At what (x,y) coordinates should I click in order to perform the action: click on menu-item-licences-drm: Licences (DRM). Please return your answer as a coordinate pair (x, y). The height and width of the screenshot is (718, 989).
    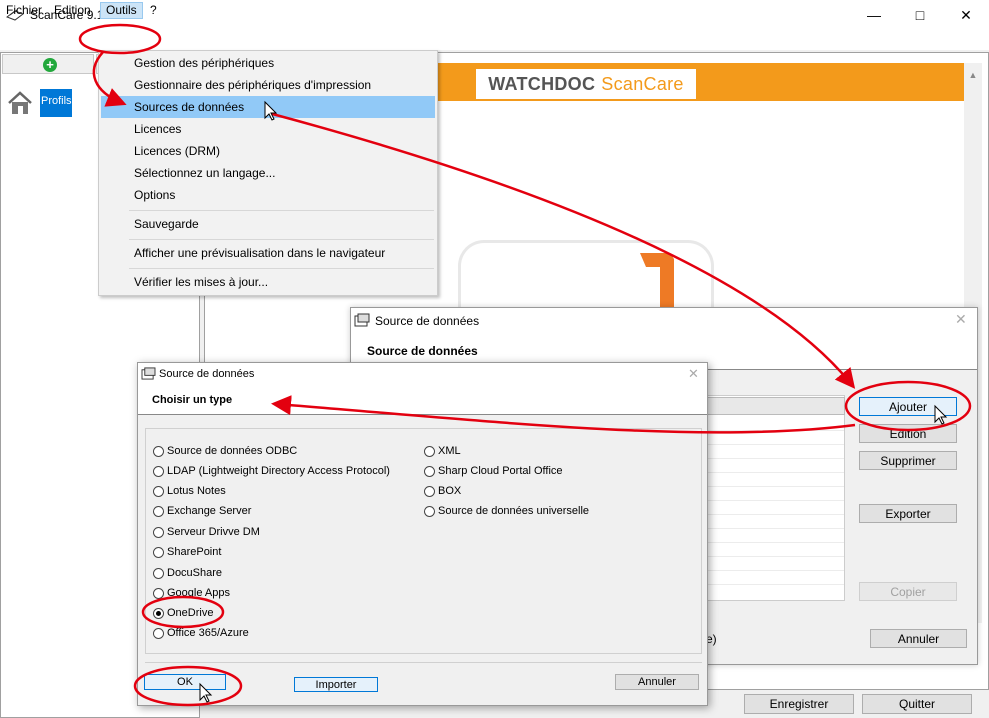
    Looking at the image, I should click on (268, 151).